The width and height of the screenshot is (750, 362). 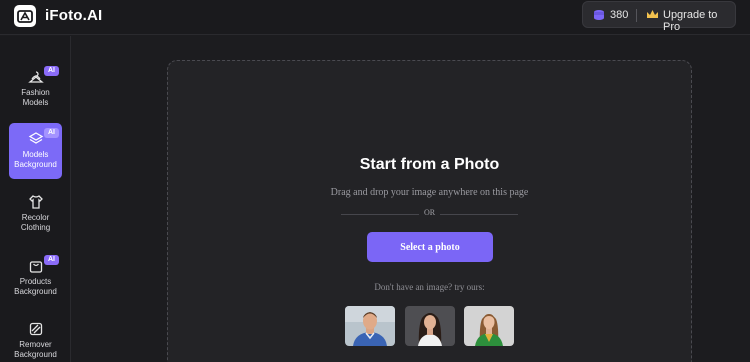 What do you see at coordinates (430, 326) in the screenshot?
I see `sample-image-woman-white` at bounding box center [430, 326].